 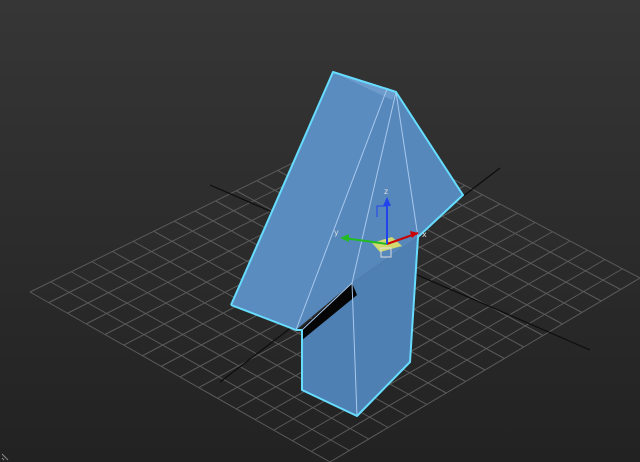 What do you see at coordinates (336, 232) in the screenshot?
I see `y-axis-label: y` at bounding box center [336, 232].